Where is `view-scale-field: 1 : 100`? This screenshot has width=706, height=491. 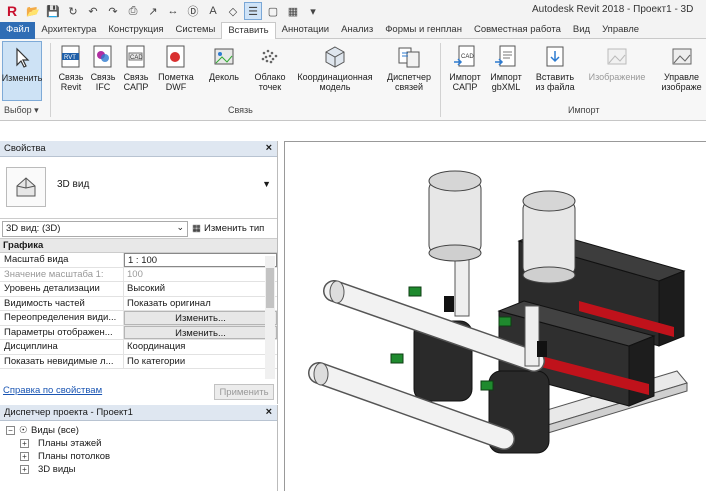 view-scale-field: 1 : 100 is located at coordinates (200, 260).